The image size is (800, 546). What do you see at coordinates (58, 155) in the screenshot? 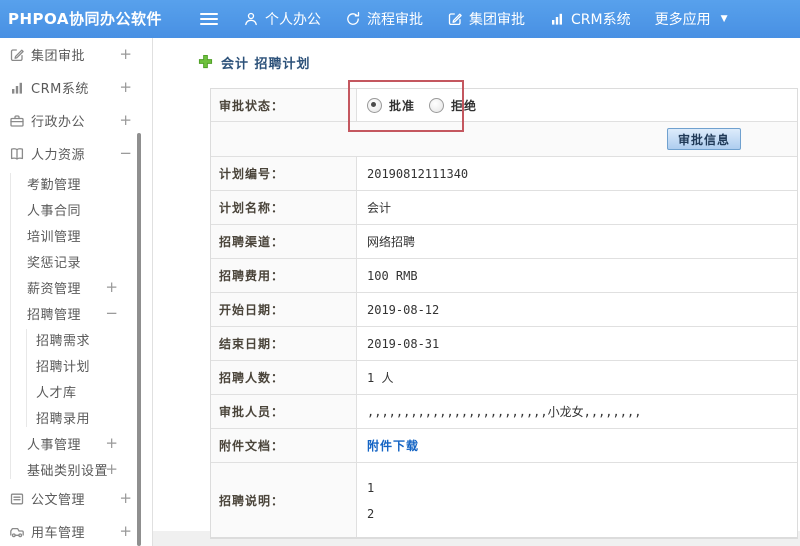
I see `sidebar-item-label: 人力资源` at bounding box center [58, 155].